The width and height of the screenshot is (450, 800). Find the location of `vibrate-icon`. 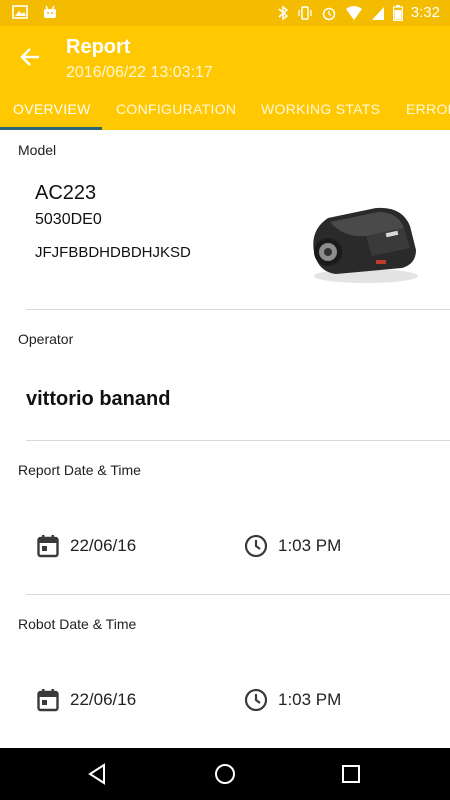

vibrate-icon is located at coordinates (305, 12).